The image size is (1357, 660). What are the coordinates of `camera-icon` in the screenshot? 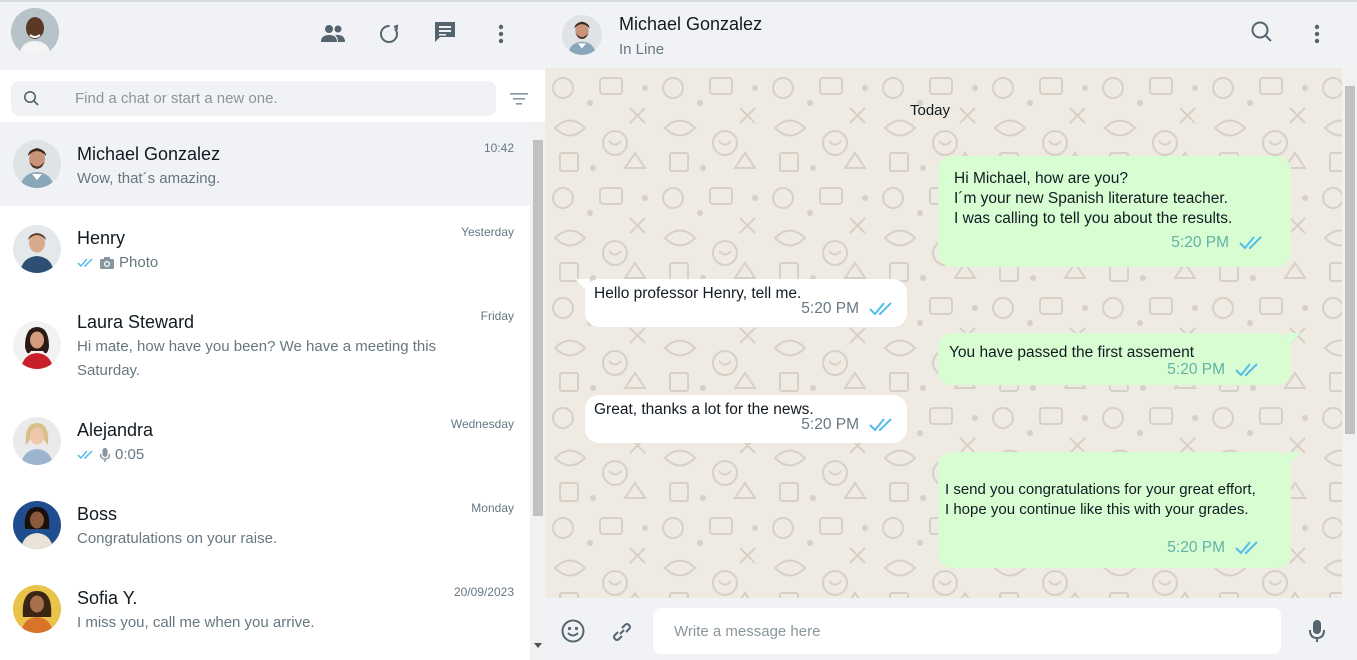 It's located at (107, 263).